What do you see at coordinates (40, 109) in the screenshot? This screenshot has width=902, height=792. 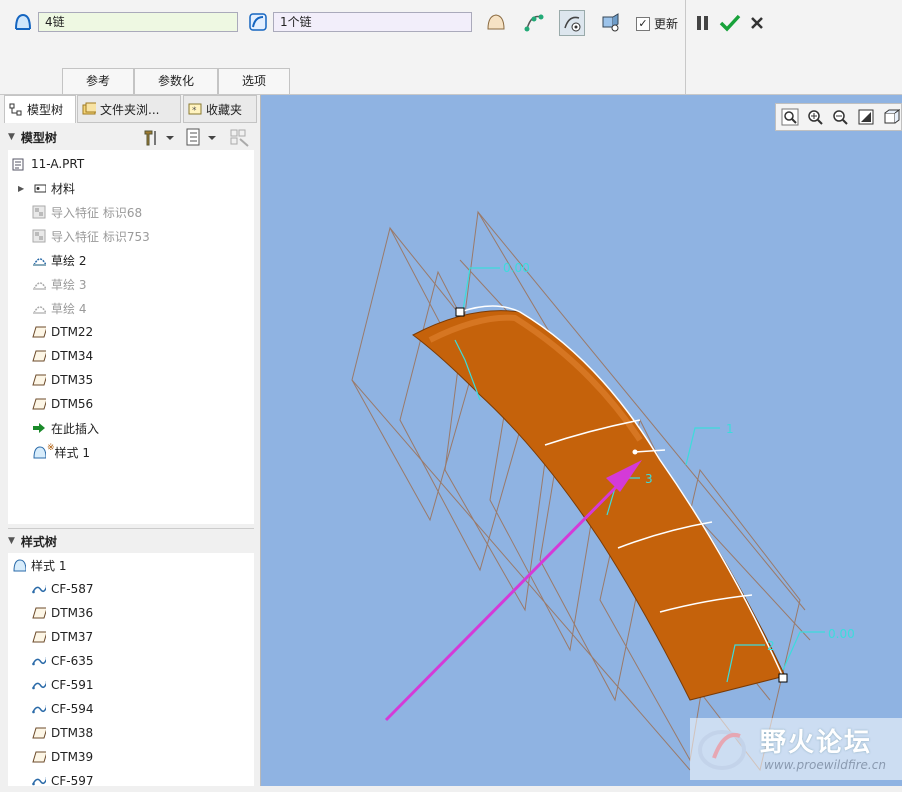 I see `tab-model-tree: 模型树` at bounding box center [40, 109].